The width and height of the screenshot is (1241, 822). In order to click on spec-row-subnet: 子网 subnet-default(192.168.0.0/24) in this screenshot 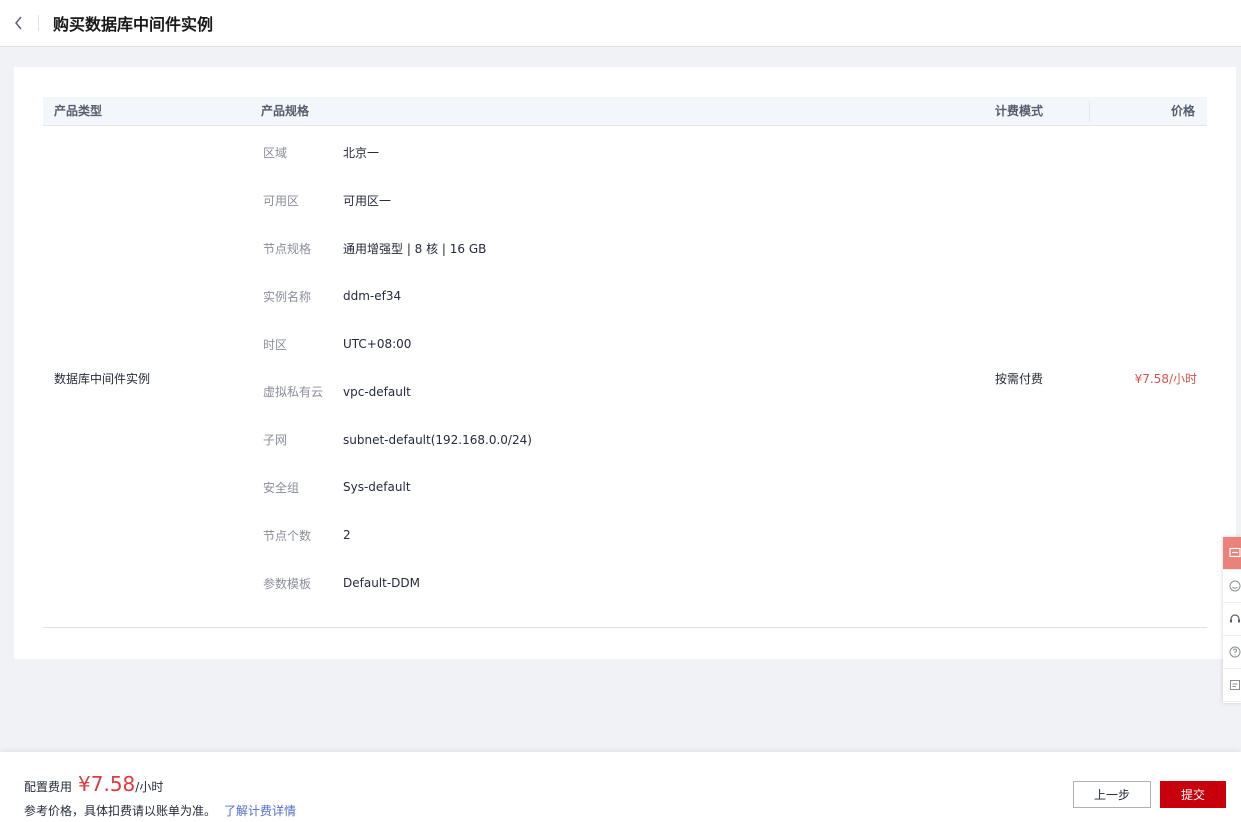, I will do `click(613, 440)`.